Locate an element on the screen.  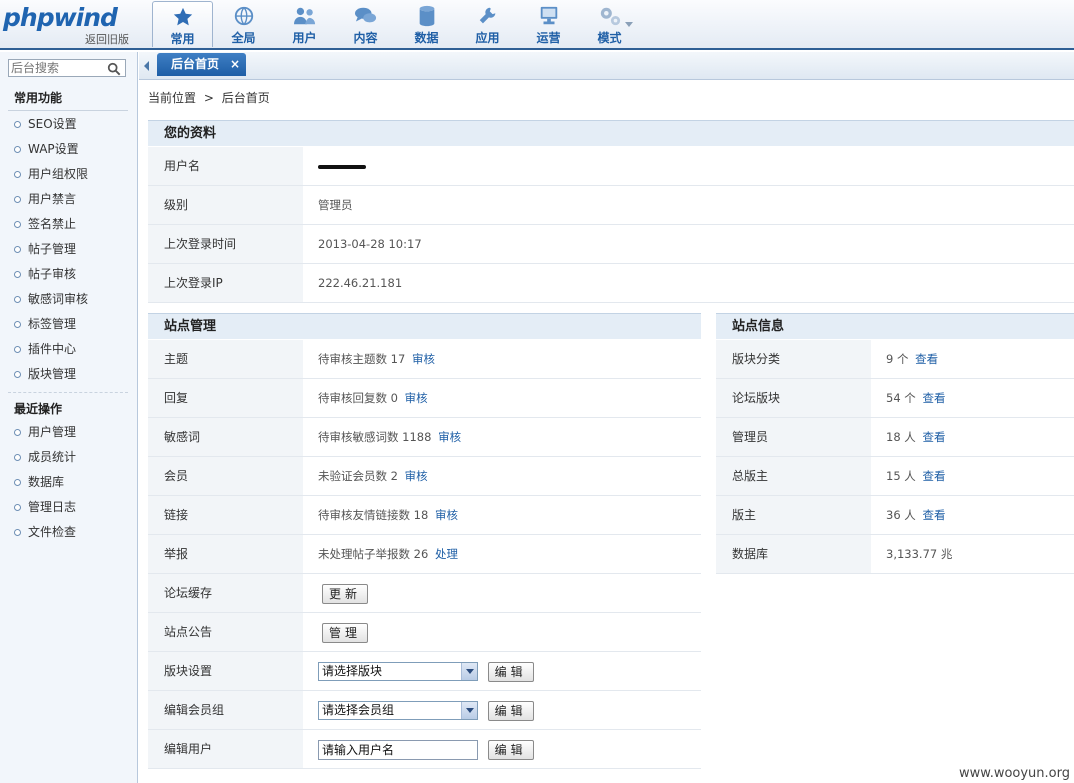
value-text: 15 人 is located at coordinates (901, 476).